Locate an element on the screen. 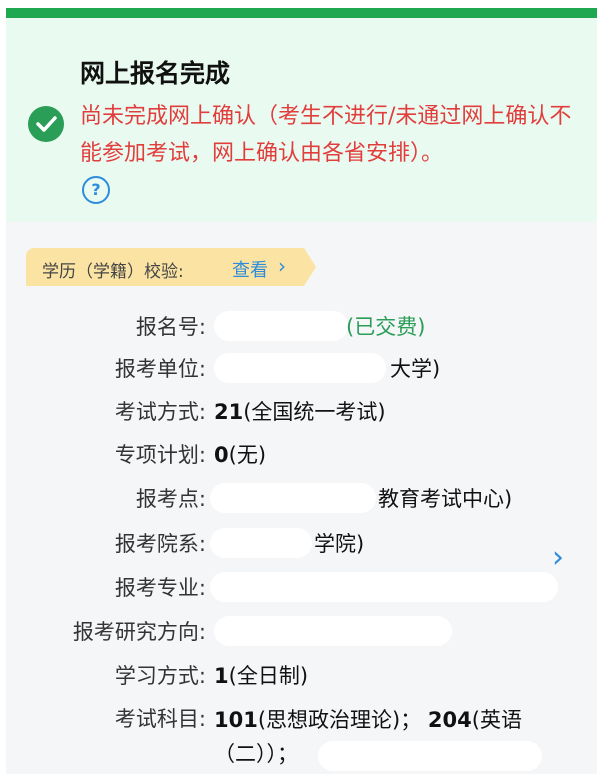  study-mode-label: 学习方式: is located at coordinates (160, 676).